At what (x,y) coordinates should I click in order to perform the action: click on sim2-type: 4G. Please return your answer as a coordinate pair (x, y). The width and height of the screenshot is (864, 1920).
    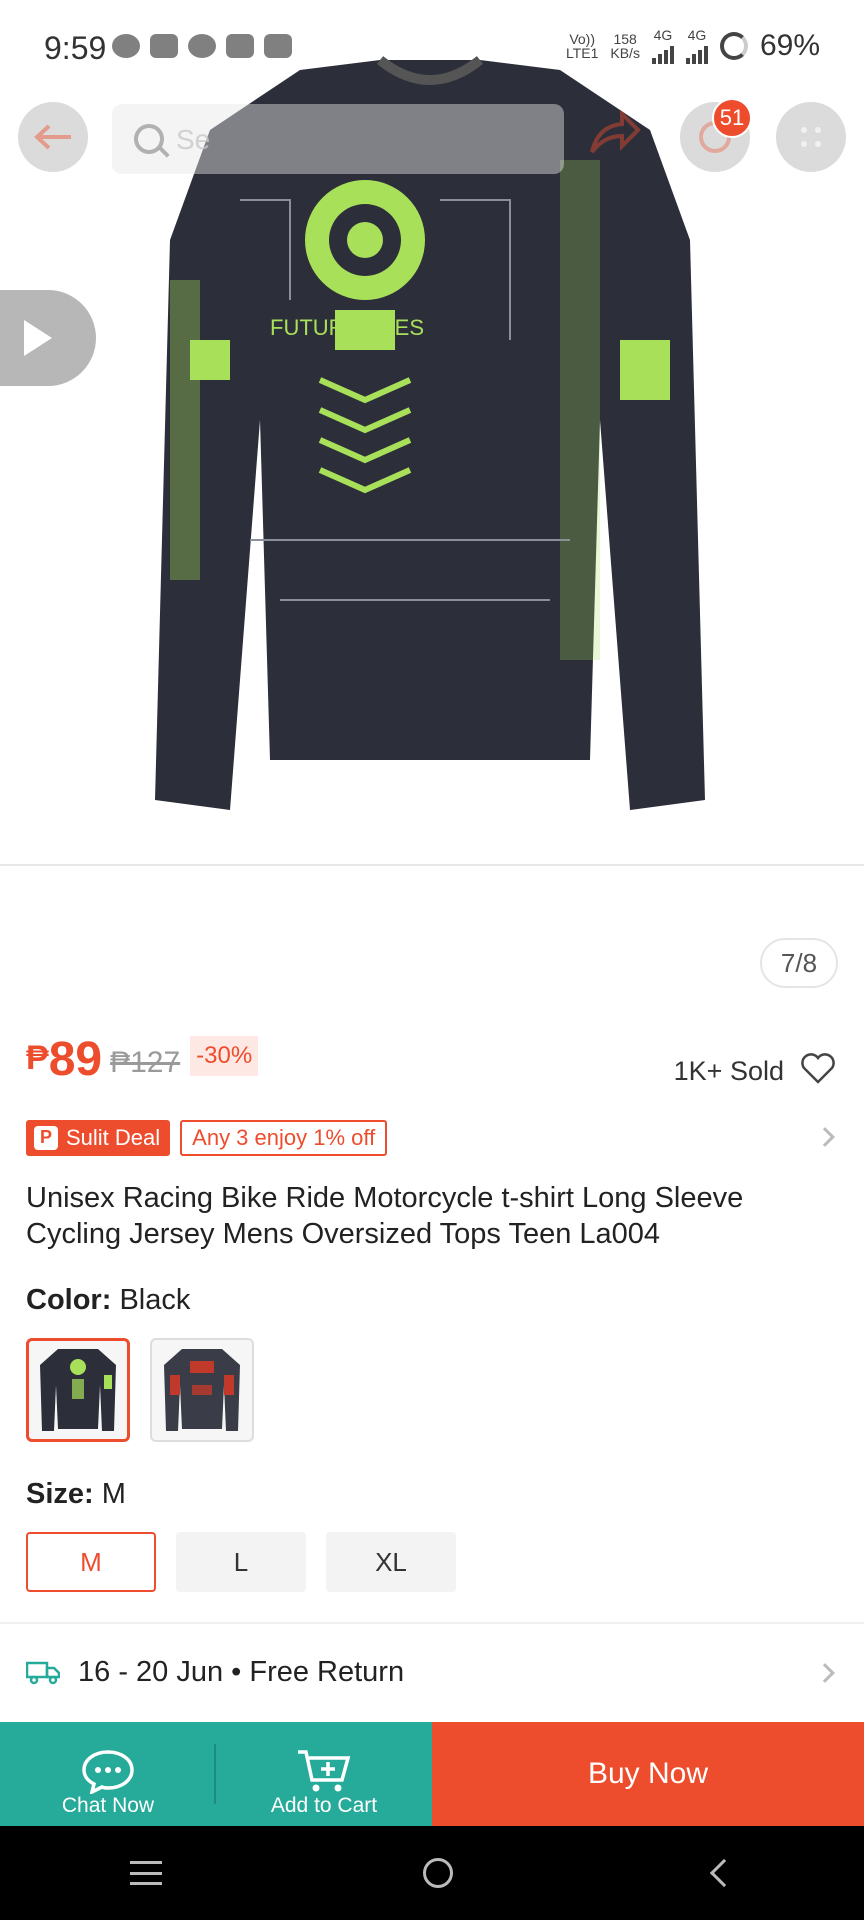
    Looking at the image, I should click on (697, 35).